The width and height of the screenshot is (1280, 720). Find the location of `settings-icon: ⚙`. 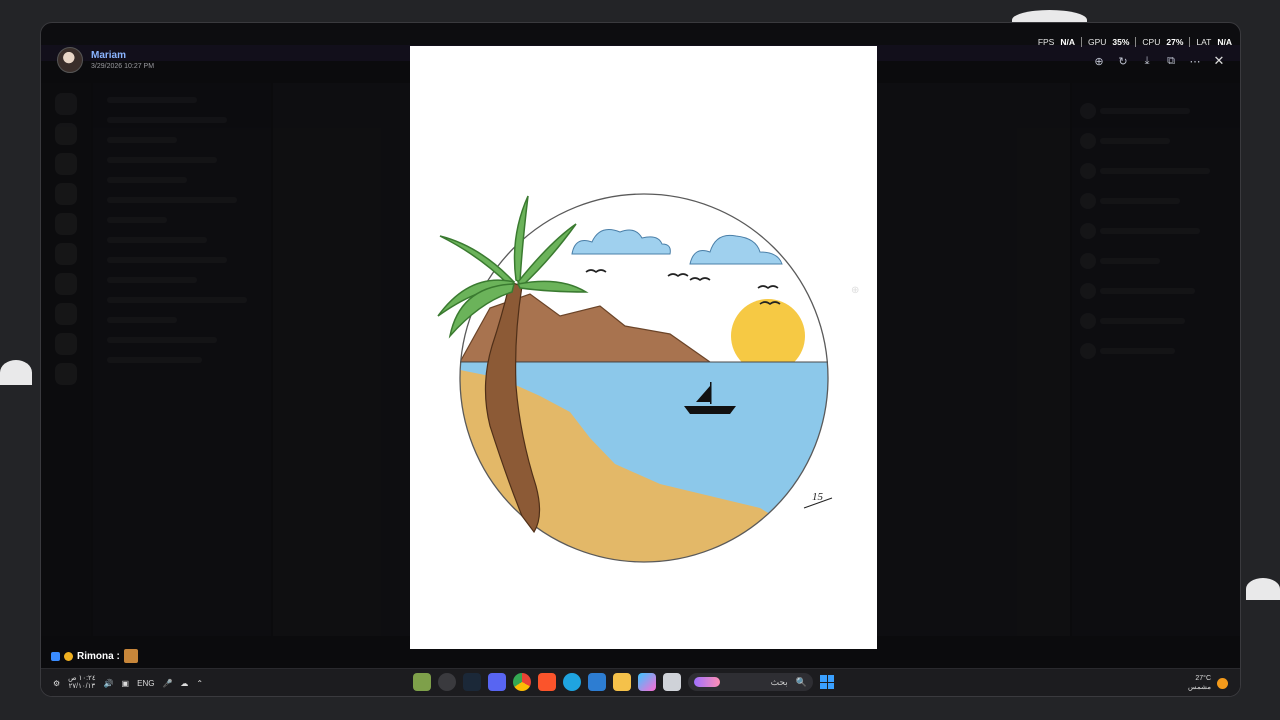

settings-icon: ⚙ is located at coordinates (56, 683).